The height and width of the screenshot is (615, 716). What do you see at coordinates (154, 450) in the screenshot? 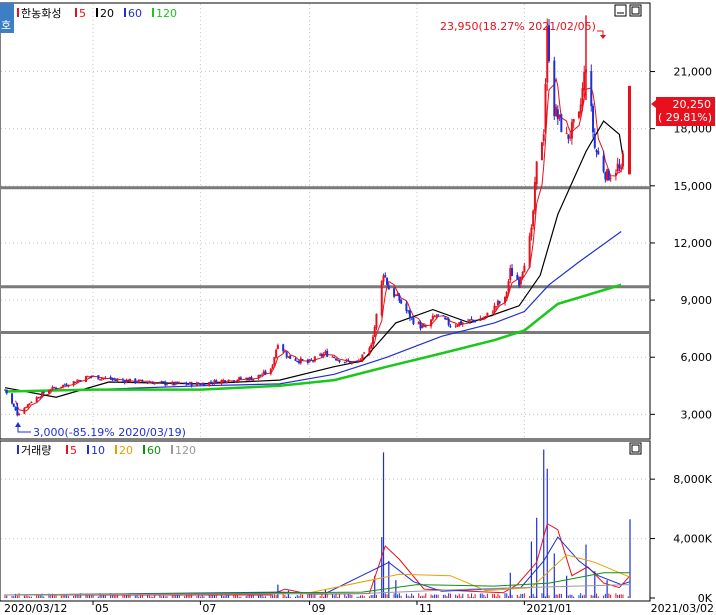
I see `volume-legend-label-60: 60` at bounding box center [154, 450].